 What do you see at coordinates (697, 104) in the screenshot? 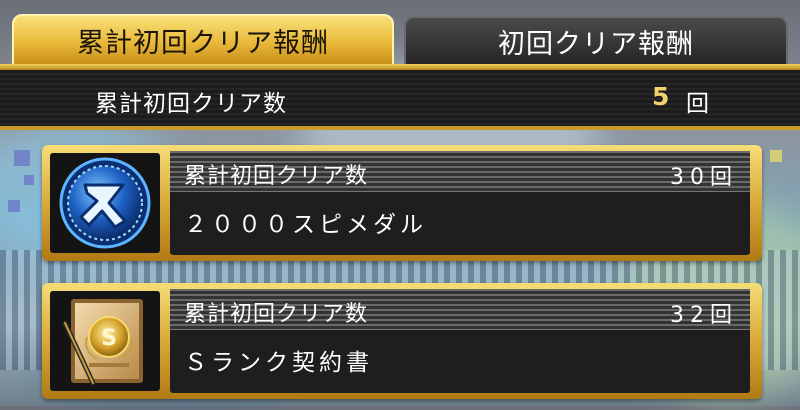
I see `clear-count-unit: 回` at bounding box center [697, 104].